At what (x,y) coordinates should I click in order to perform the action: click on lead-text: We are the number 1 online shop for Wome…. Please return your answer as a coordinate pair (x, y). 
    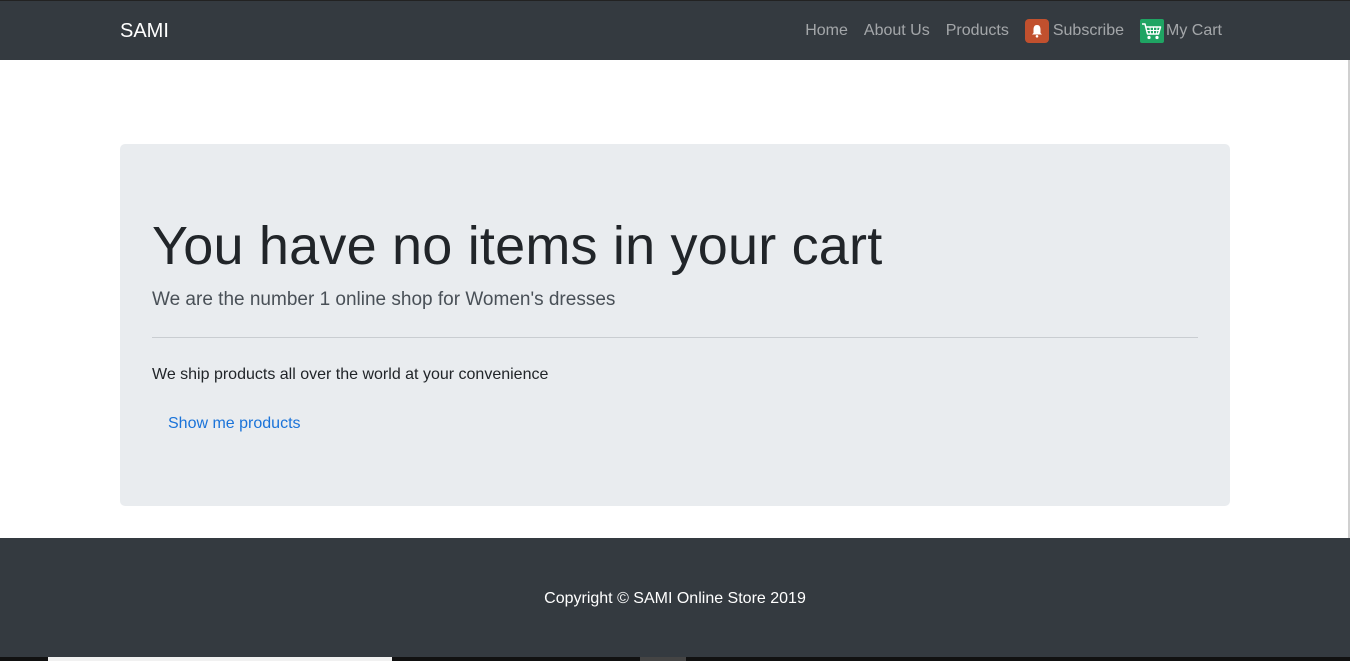
    Looking at the image, I should click on (384, 299).